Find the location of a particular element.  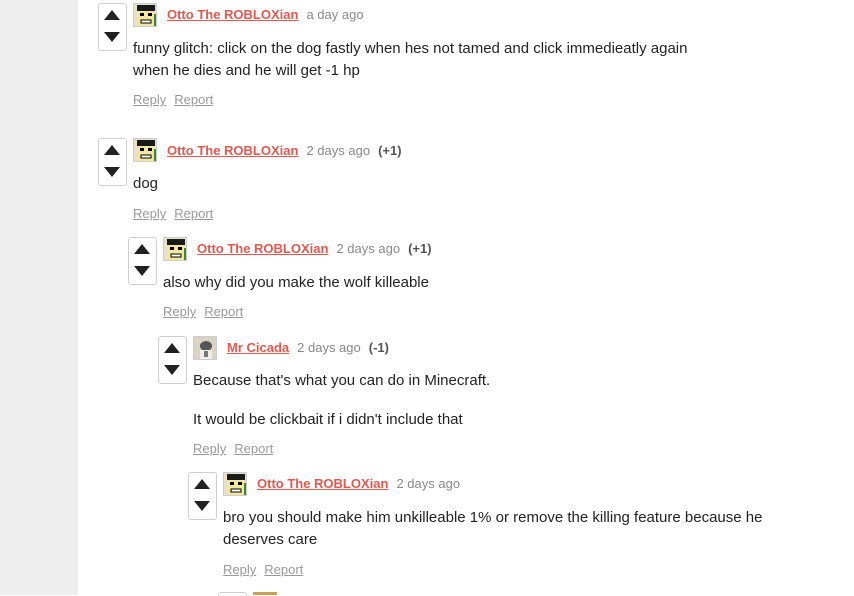

comment-meta: Otto The ROBLOXian 2 days ago is located at coordinates (358, 484).